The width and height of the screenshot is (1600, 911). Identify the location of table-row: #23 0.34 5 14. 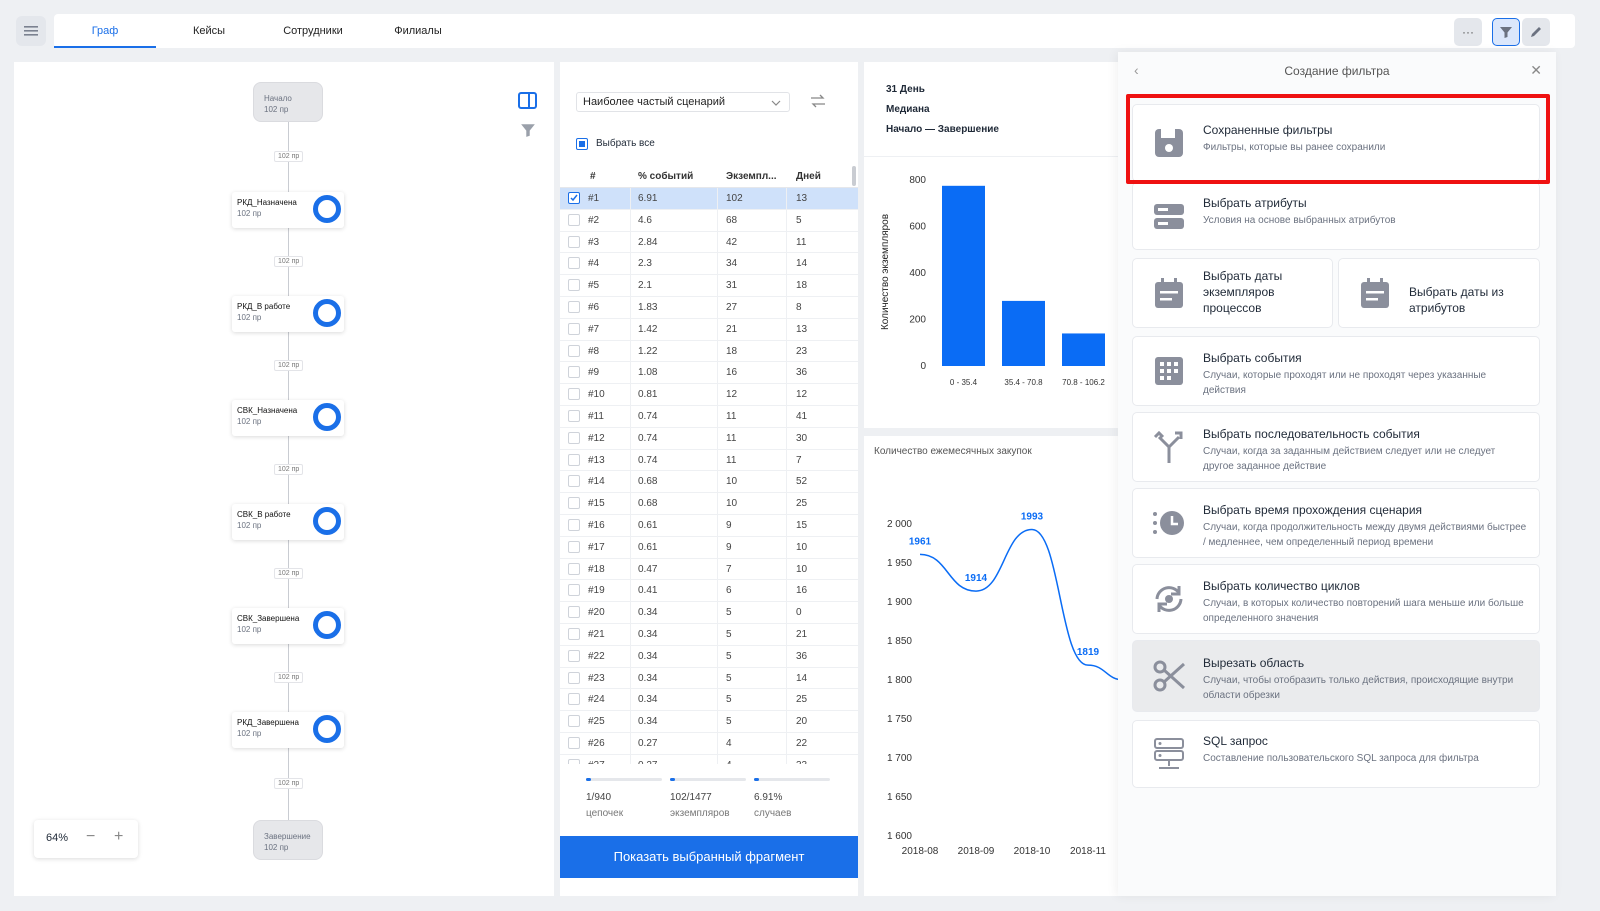
(709, 679).